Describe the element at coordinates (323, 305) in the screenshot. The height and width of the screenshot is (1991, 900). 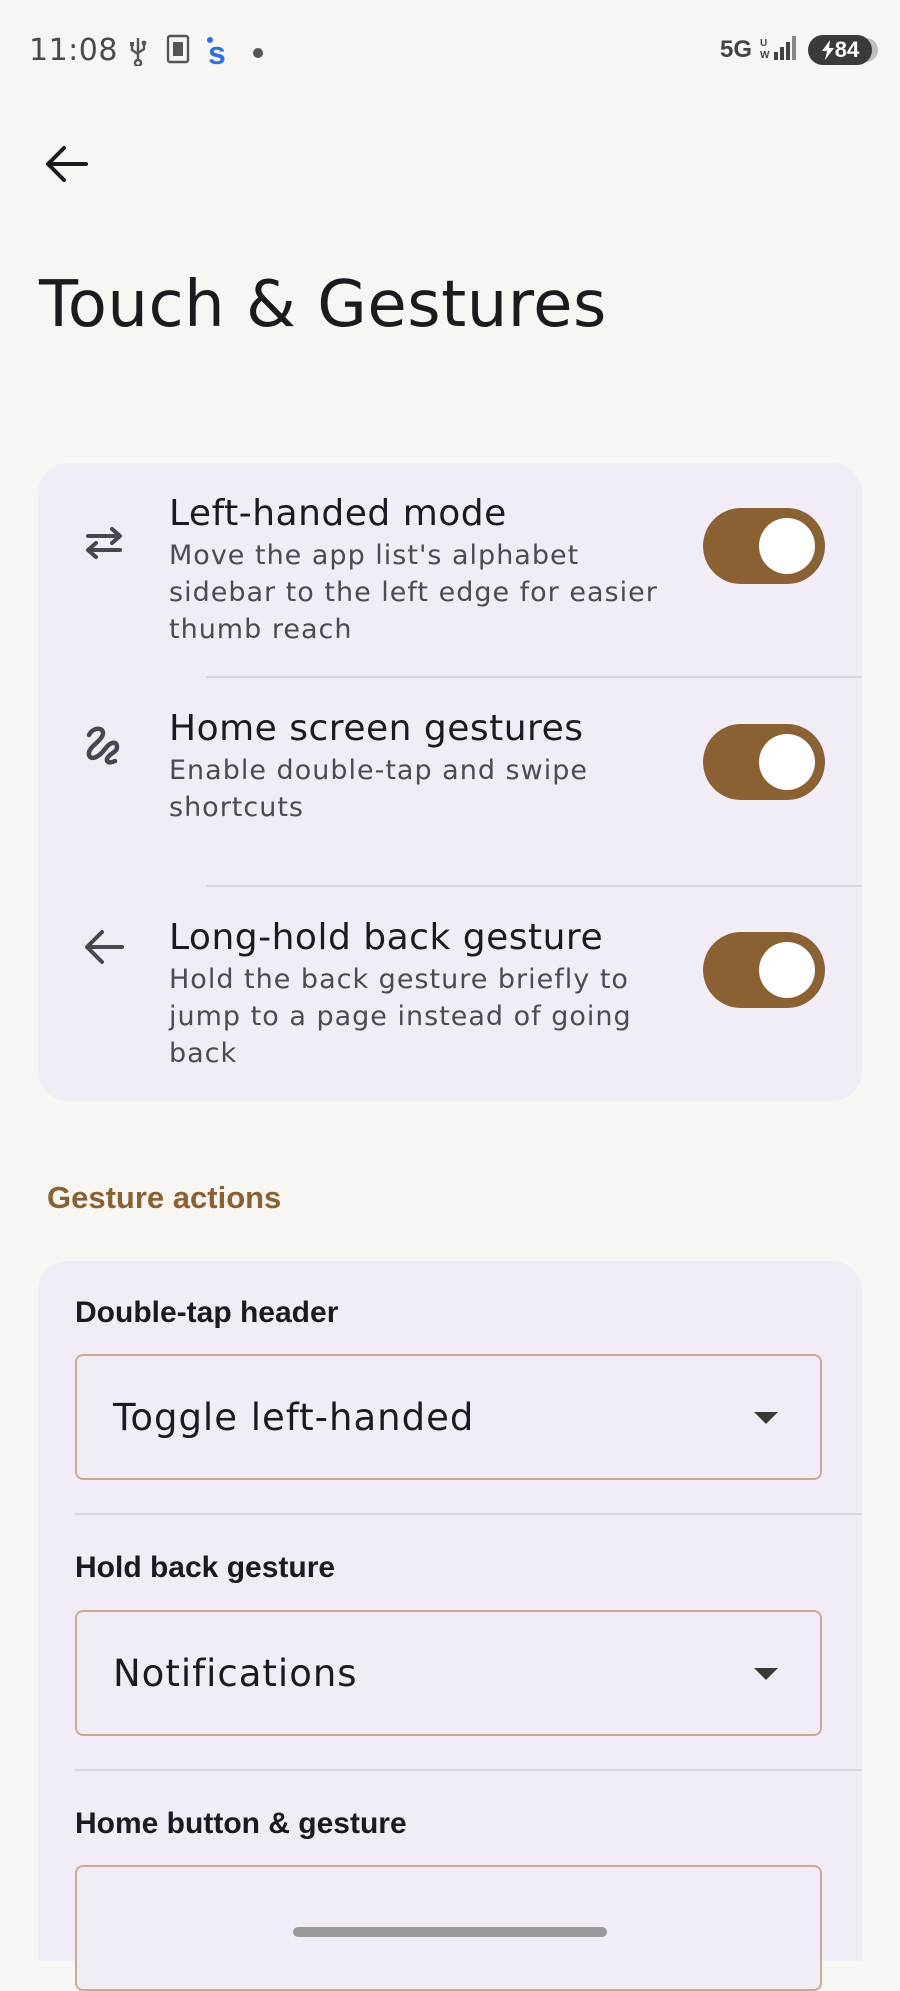
I see `page-title: Touch & Gestures` at that location.